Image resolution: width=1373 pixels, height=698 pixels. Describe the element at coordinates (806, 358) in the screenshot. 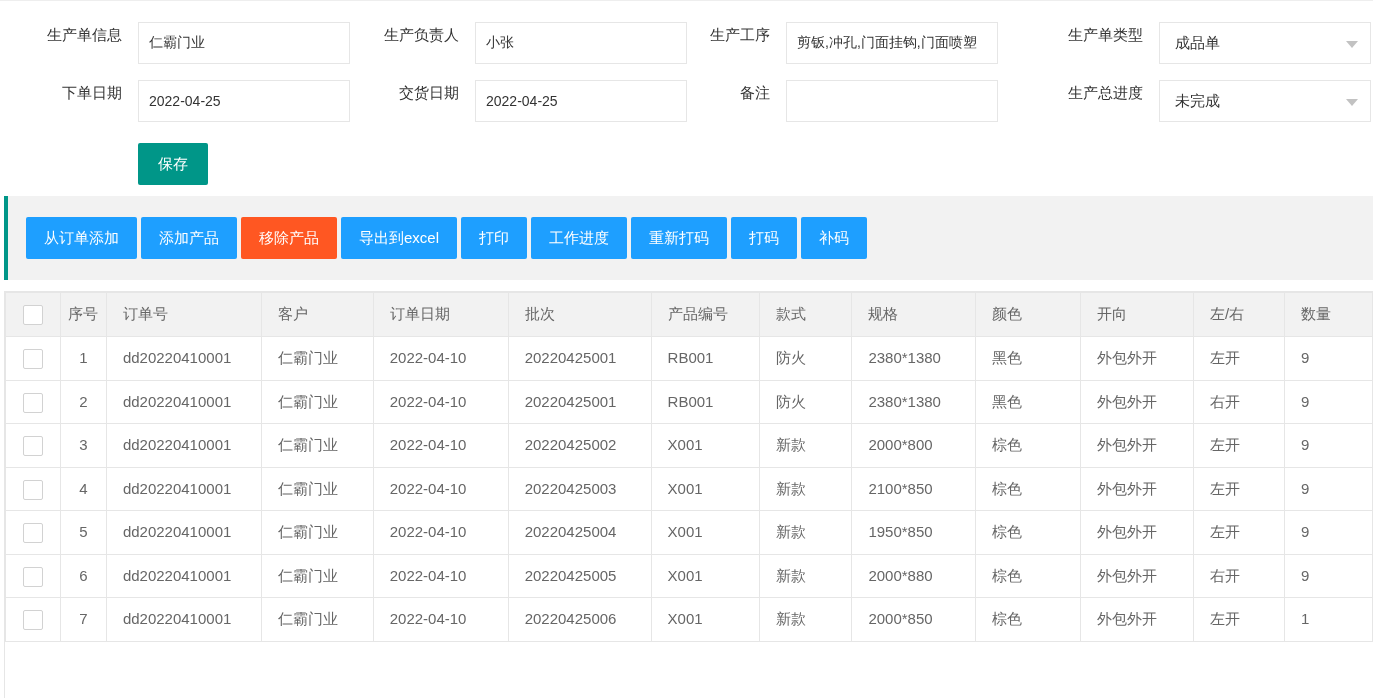

I see `table-cell: 防火` at that location.